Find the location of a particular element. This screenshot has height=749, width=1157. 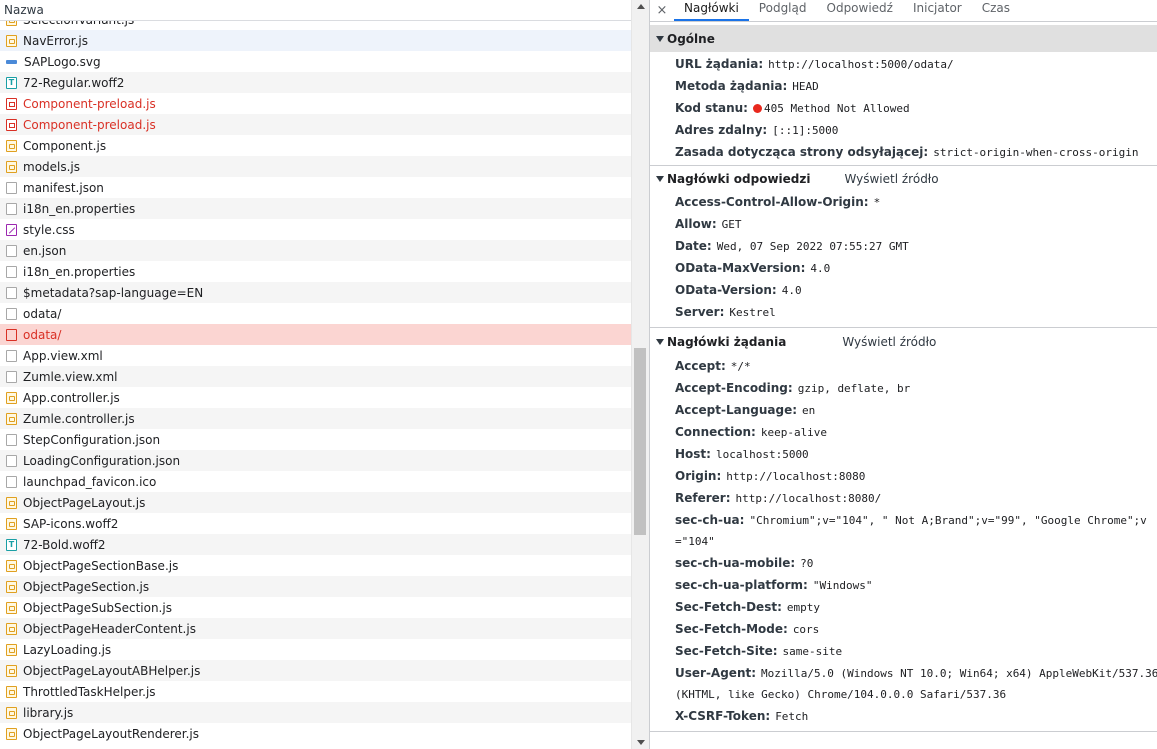

request-name: LoadingConfiguration.json is located at coordinates (102, 460).